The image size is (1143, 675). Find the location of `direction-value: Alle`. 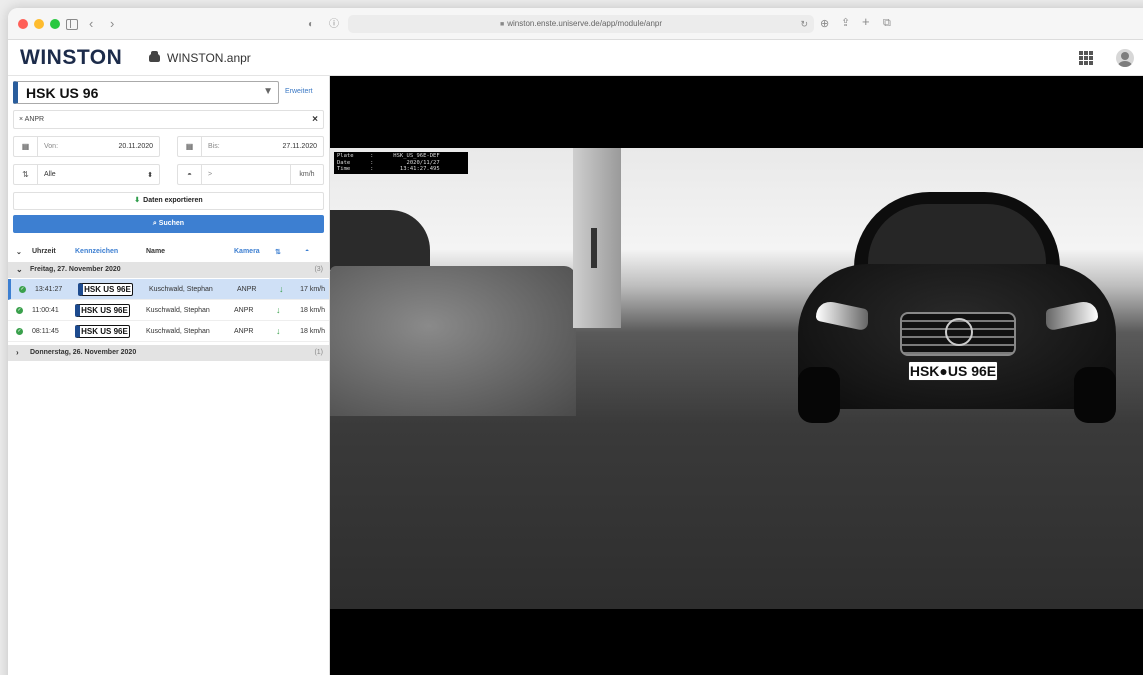

direction-value: Alle is located at coordinates (50, 174).